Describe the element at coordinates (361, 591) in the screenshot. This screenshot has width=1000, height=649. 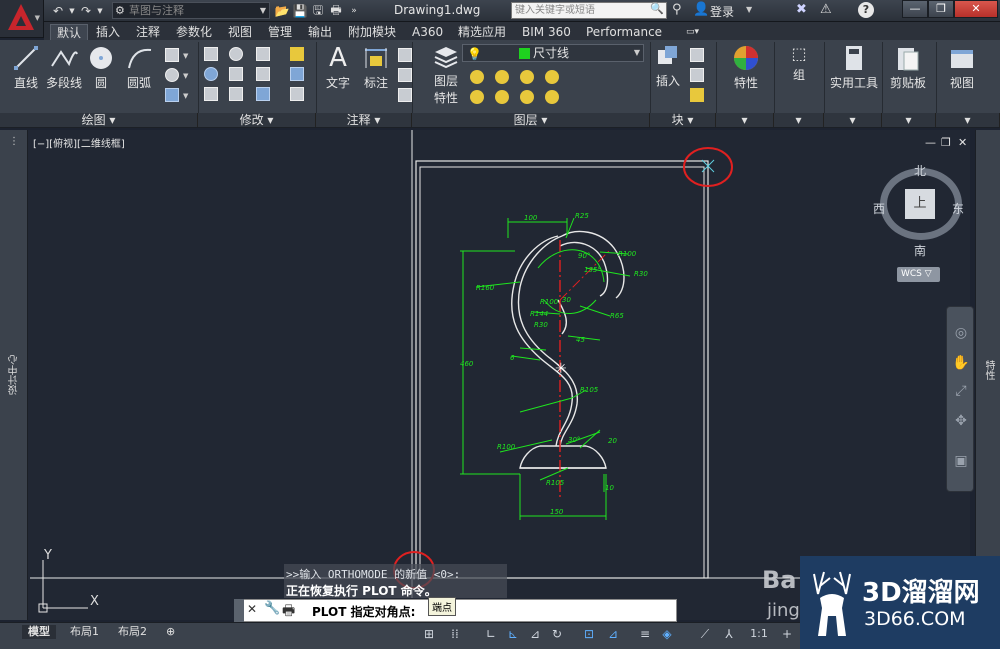
I see `command-history-line-2: 正在恢复执行 PLOT 命令。` at that location.